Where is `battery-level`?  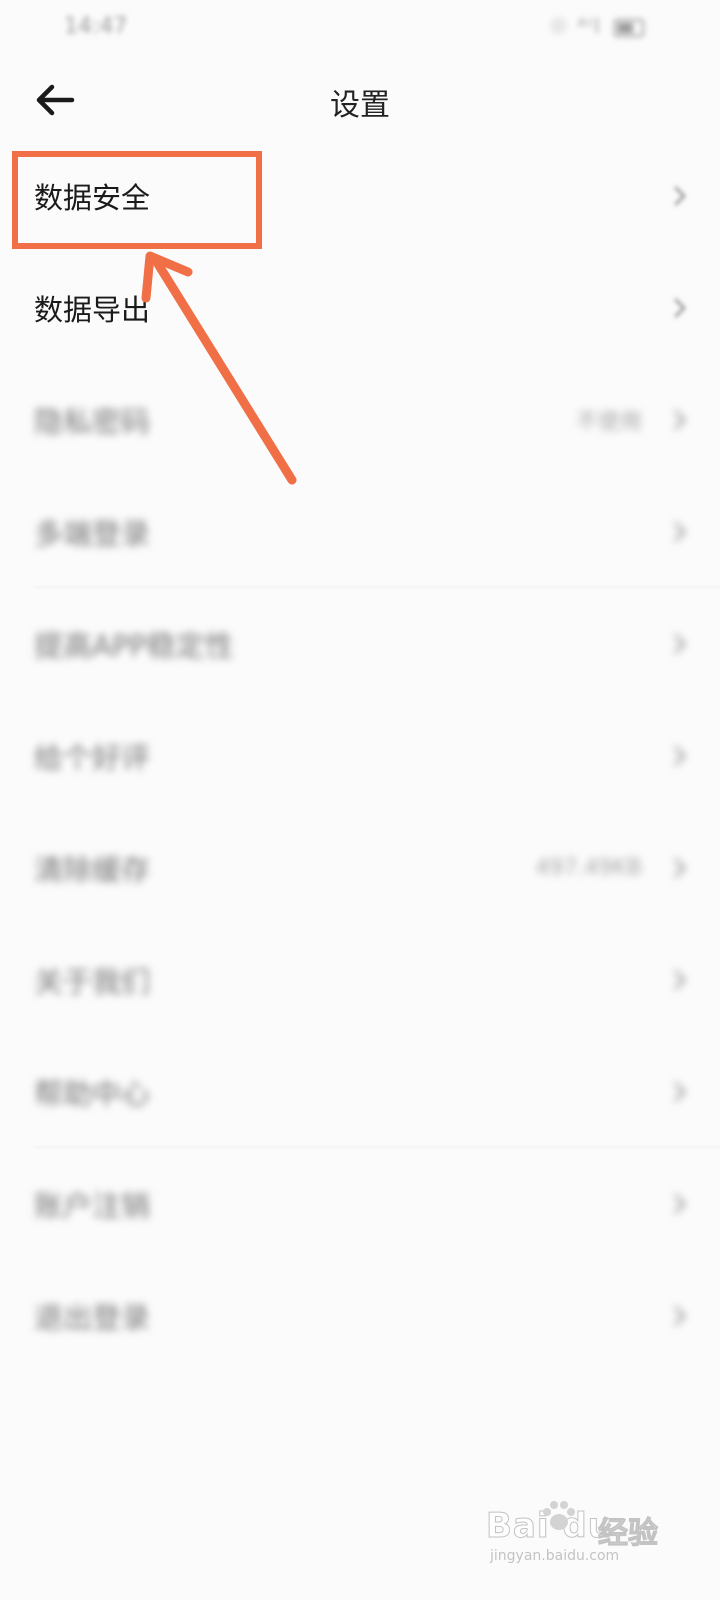 battery-level is located at coordinates (625, 27).